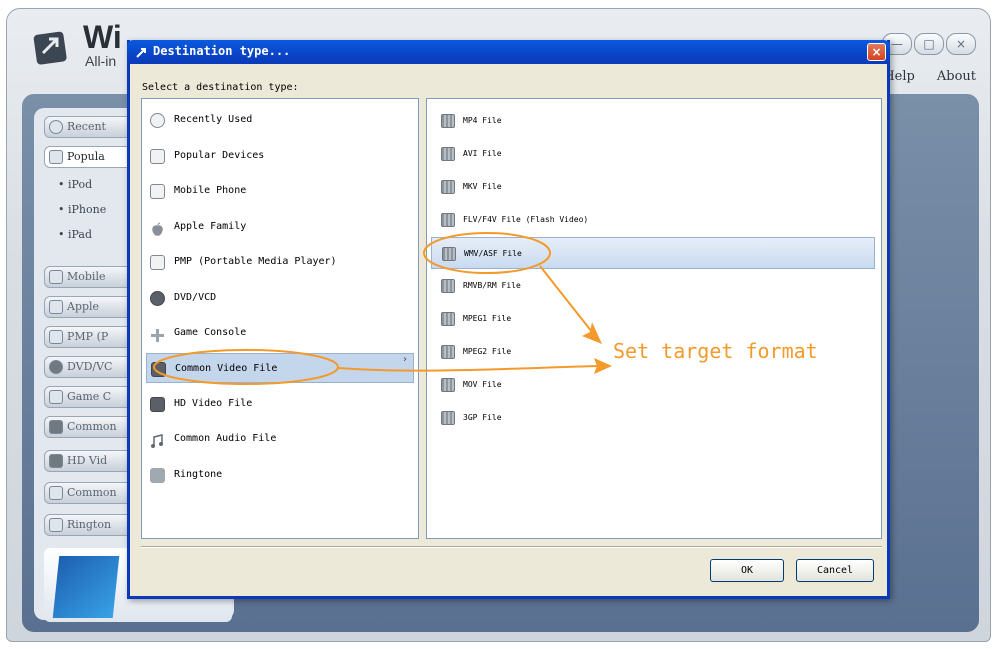 This screenshot has height=649, width=995. I want to click on sidebar-item-label: Mobile, so click(86, 276).